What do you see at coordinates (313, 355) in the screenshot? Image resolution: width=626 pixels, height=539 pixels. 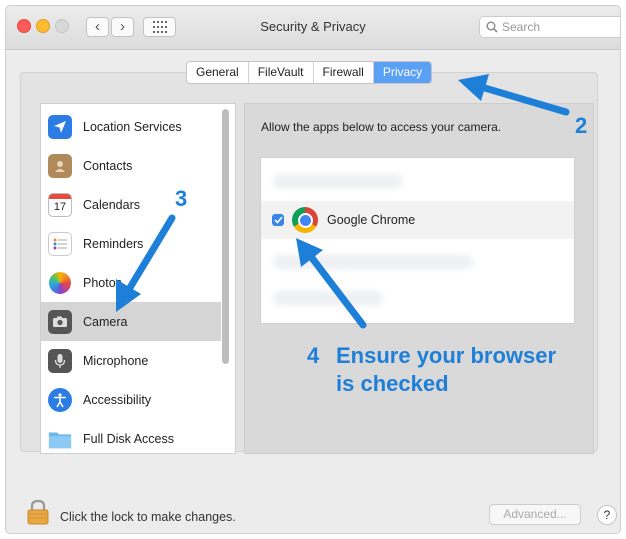 I see `annotation-step-4-number: 4` at bounding box center [313, 355].